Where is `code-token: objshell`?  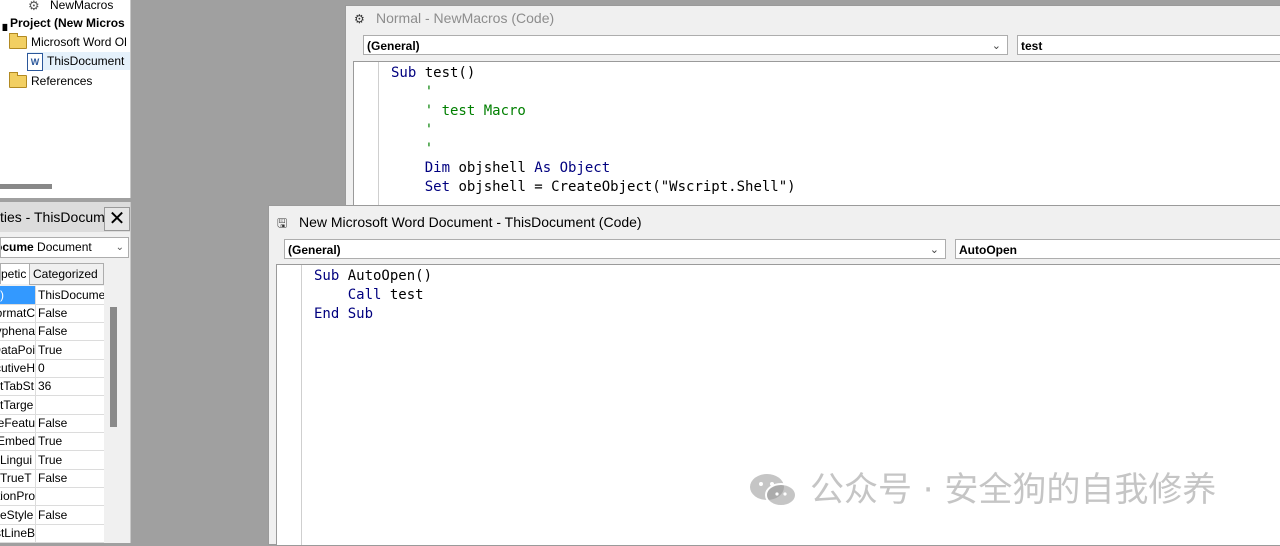 code-token: objshell is located at coordinates (496, 168).